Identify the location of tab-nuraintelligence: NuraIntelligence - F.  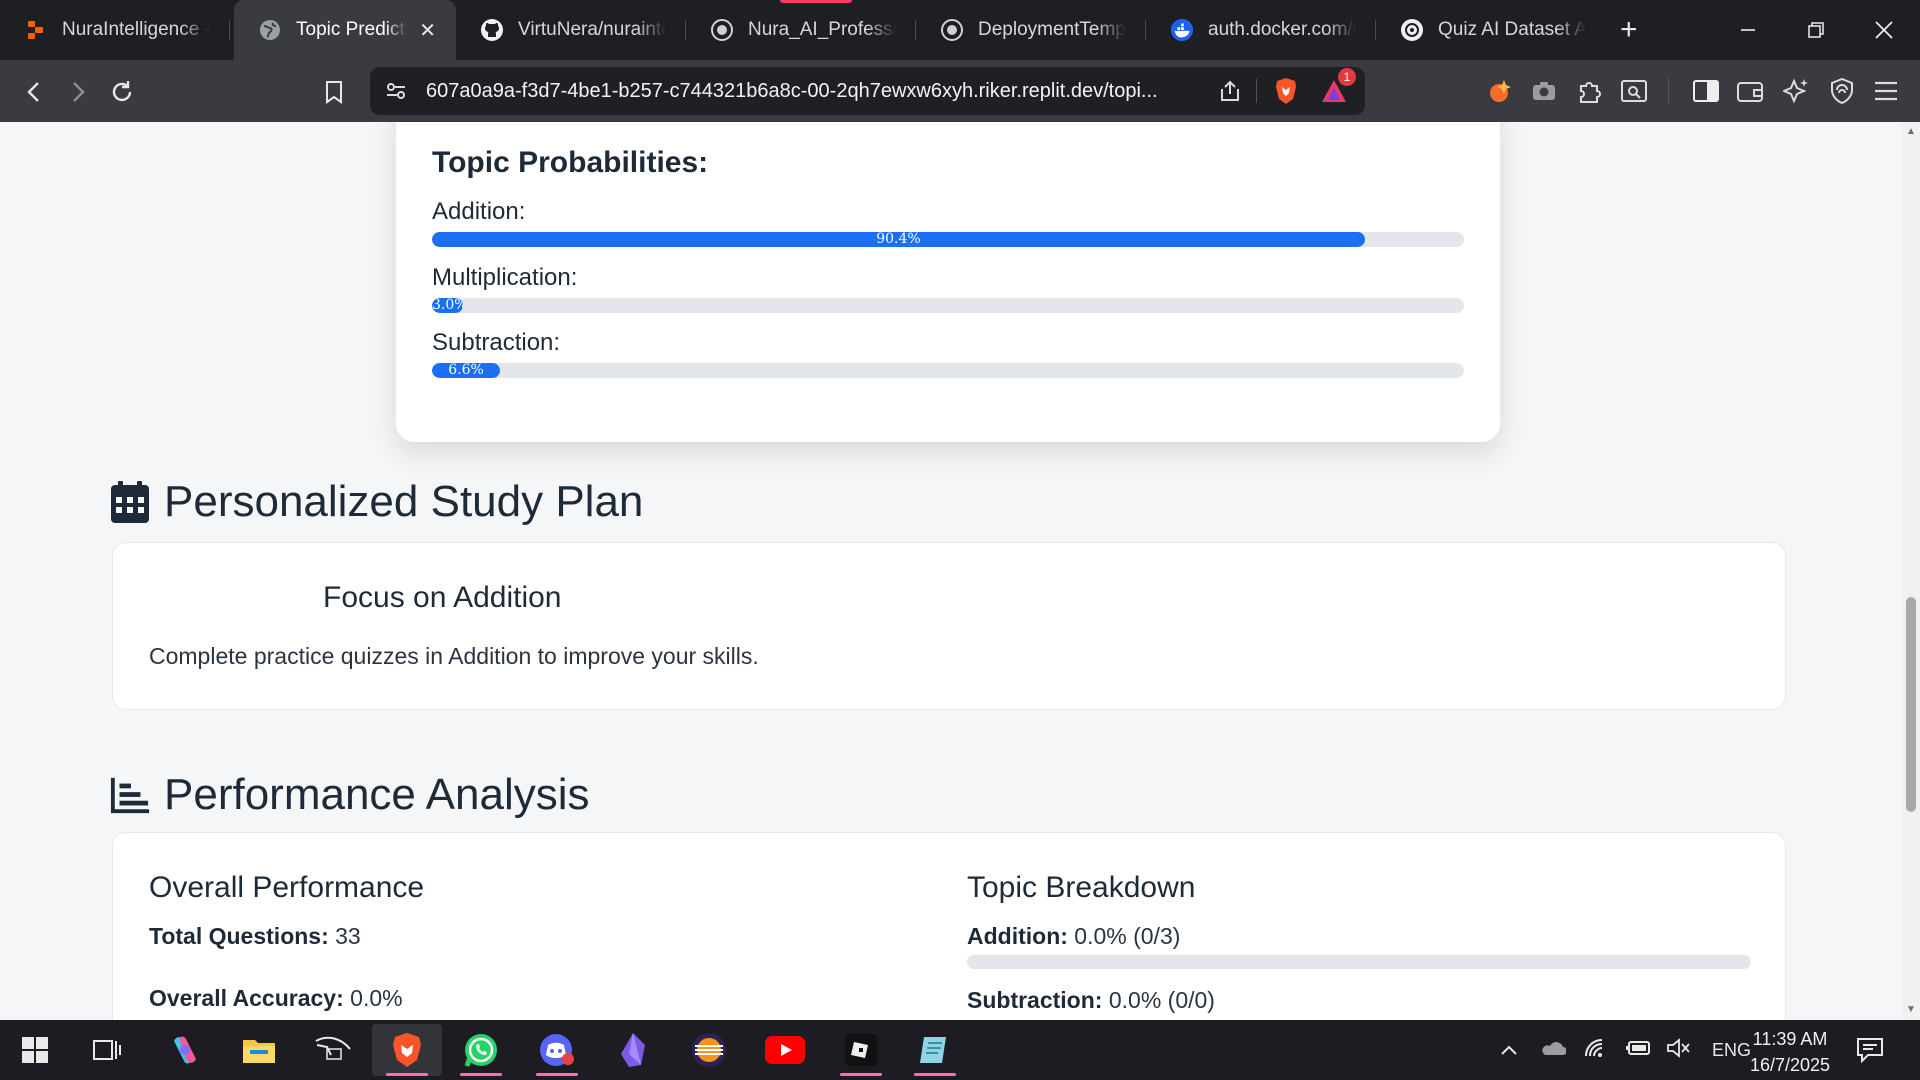
(115, 30).